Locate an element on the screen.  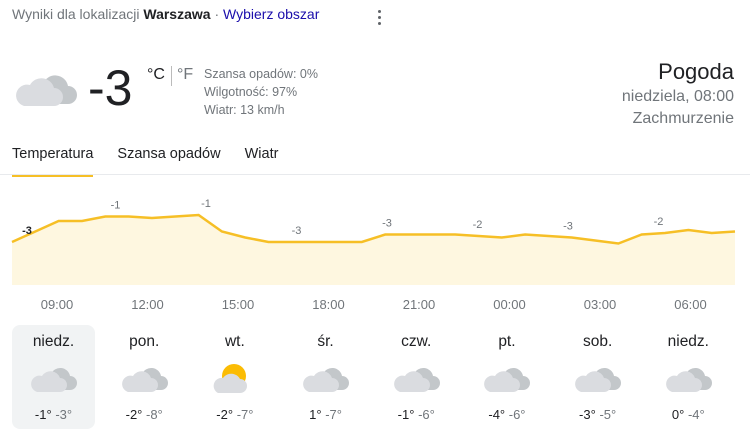
precip-chance: Szansa opadów: 0% is located at coordinates (261, 74).